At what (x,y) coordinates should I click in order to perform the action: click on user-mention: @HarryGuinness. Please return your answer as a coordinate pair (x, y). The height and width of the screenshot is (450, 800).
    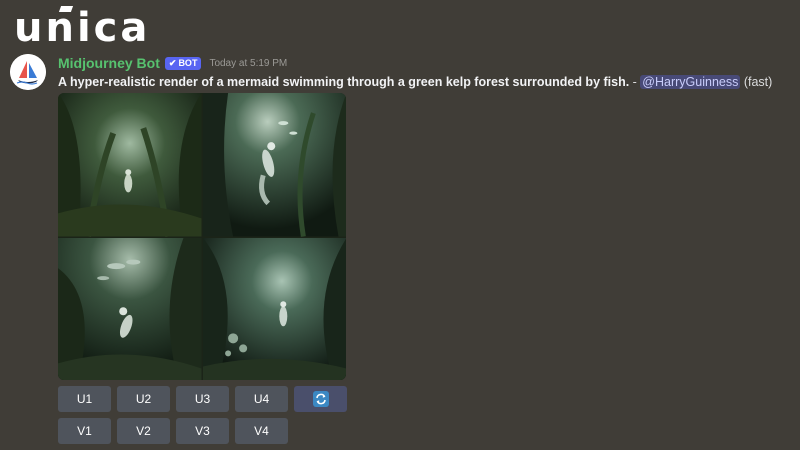
    Looking at the image, I should click on (690, 82).